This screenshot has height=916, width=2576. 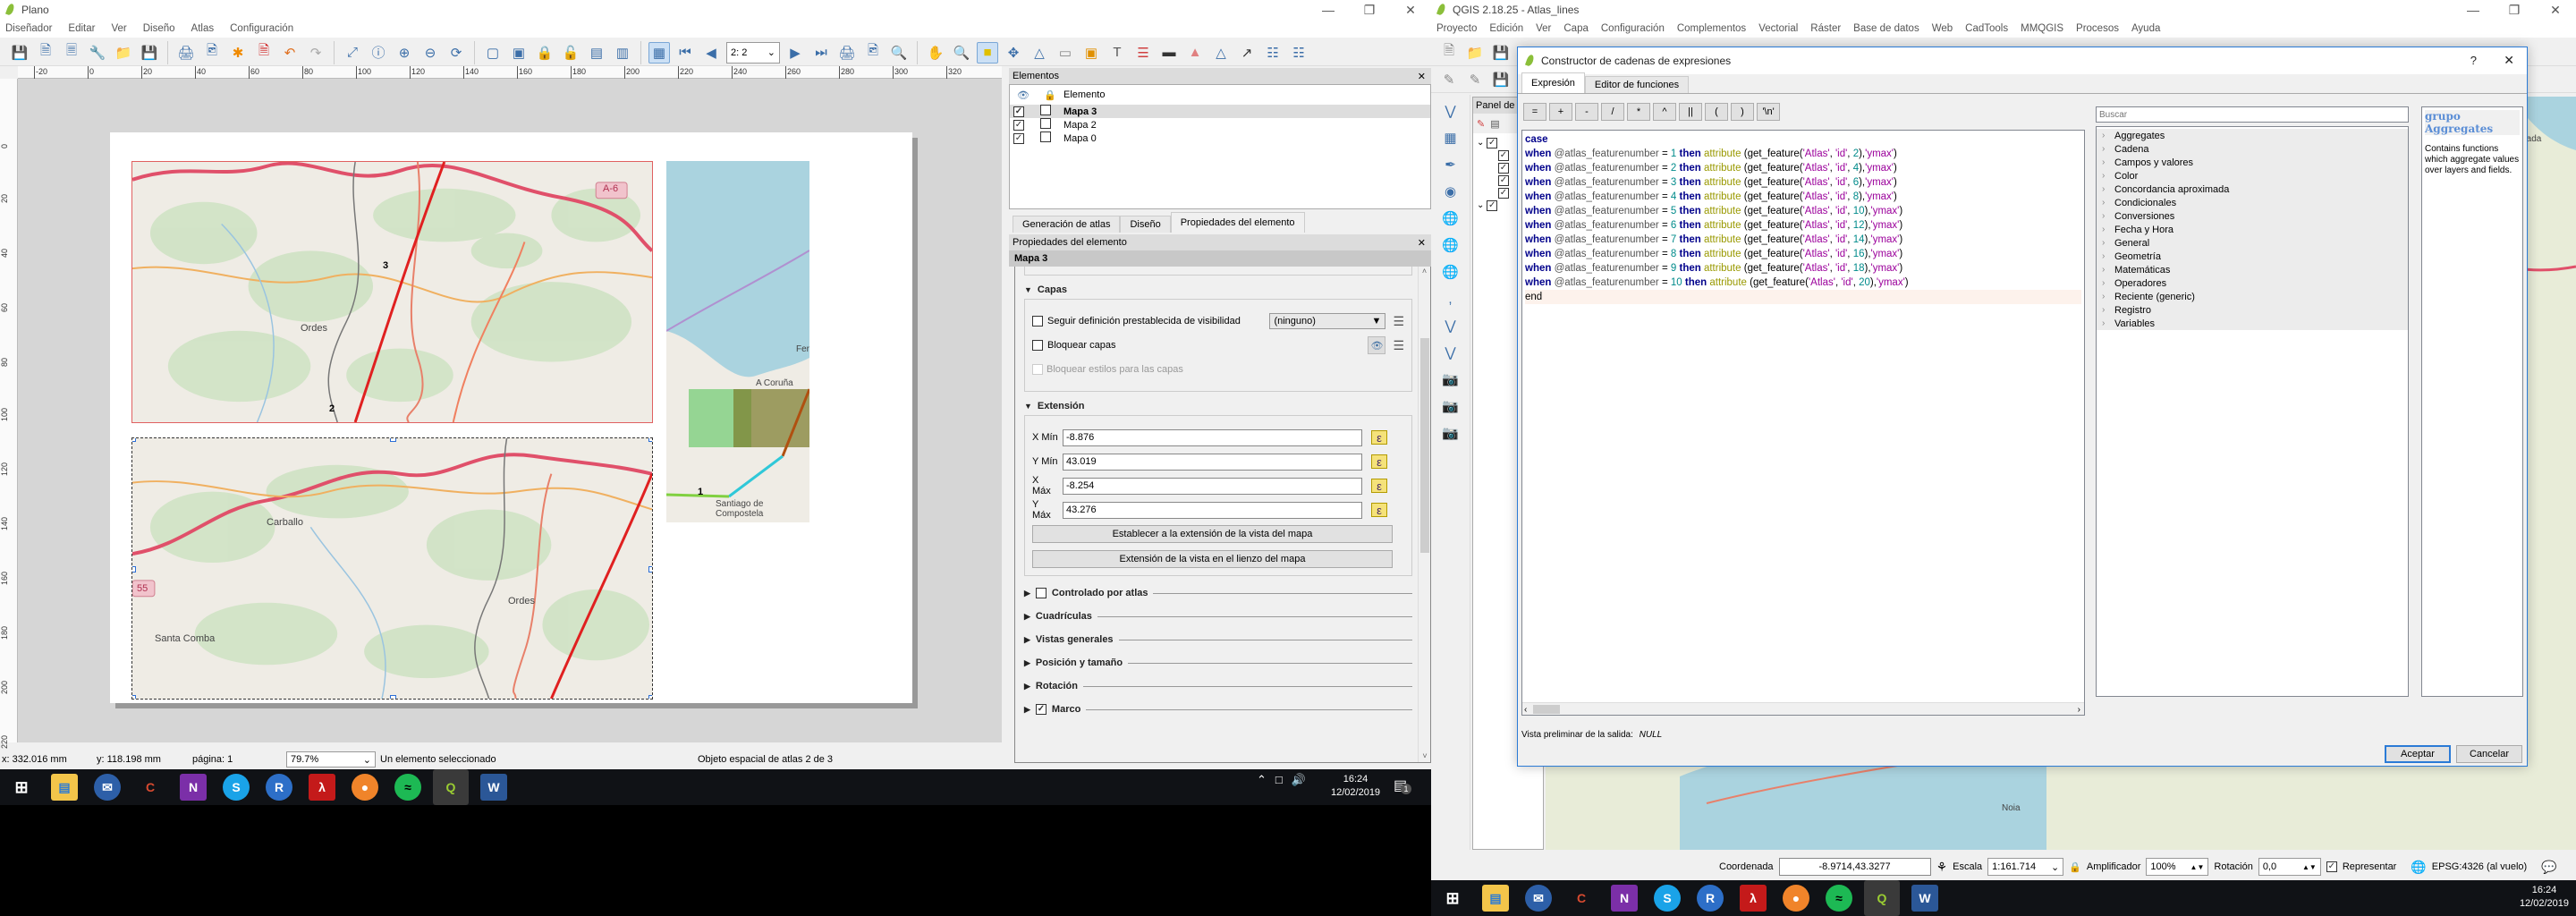 What do you see at coordinates (21, 787) in the screenshot?
I see `windows-start-icon: ⊞` at bounding box center [21, 787].